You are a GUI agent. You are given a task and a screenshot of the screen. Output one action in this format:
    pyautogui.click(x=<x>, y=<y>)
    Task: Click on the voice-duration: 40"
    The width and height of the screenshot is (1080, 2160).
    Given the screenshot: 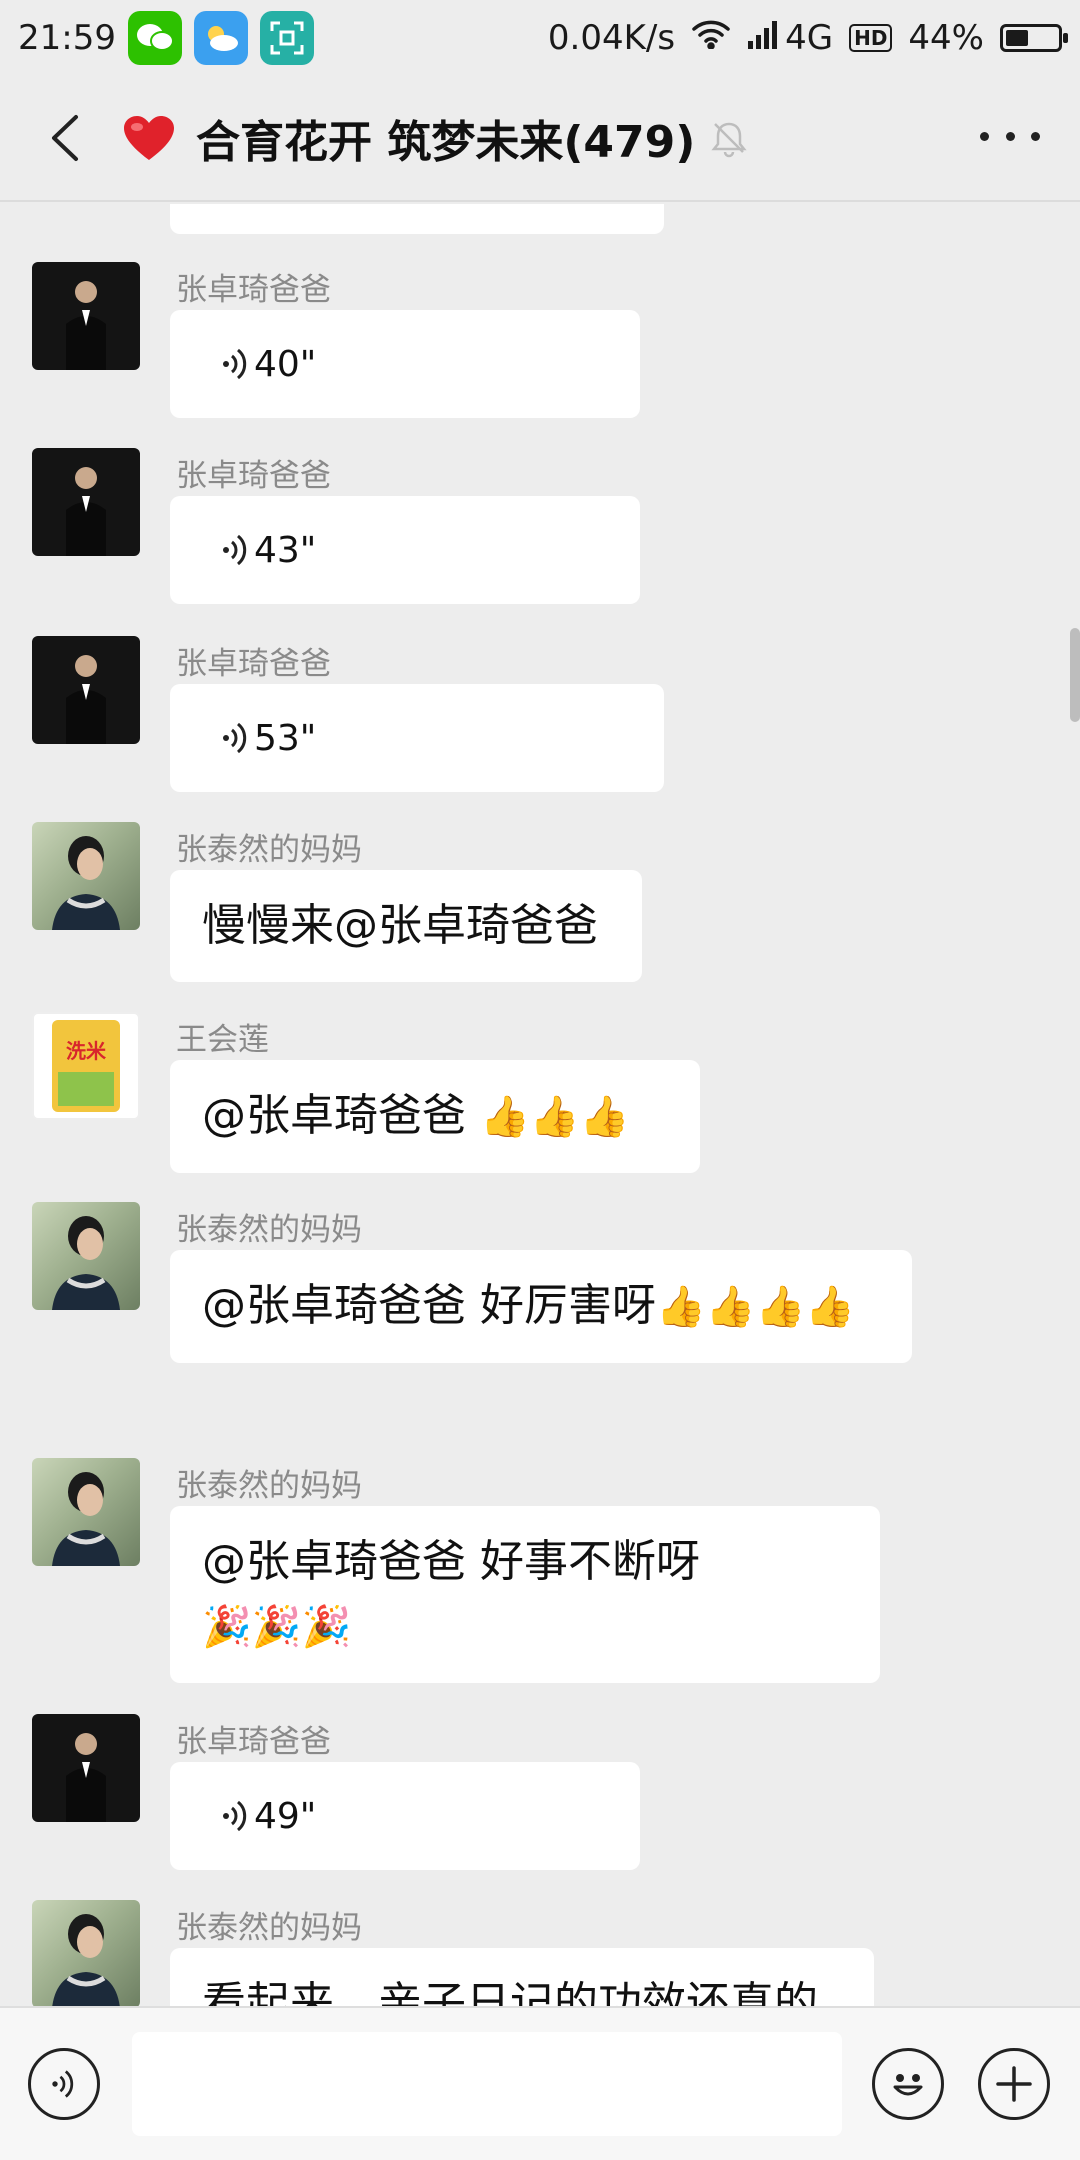 What is the action you would take?
    pyautogui.click(x=285, y=364)
    